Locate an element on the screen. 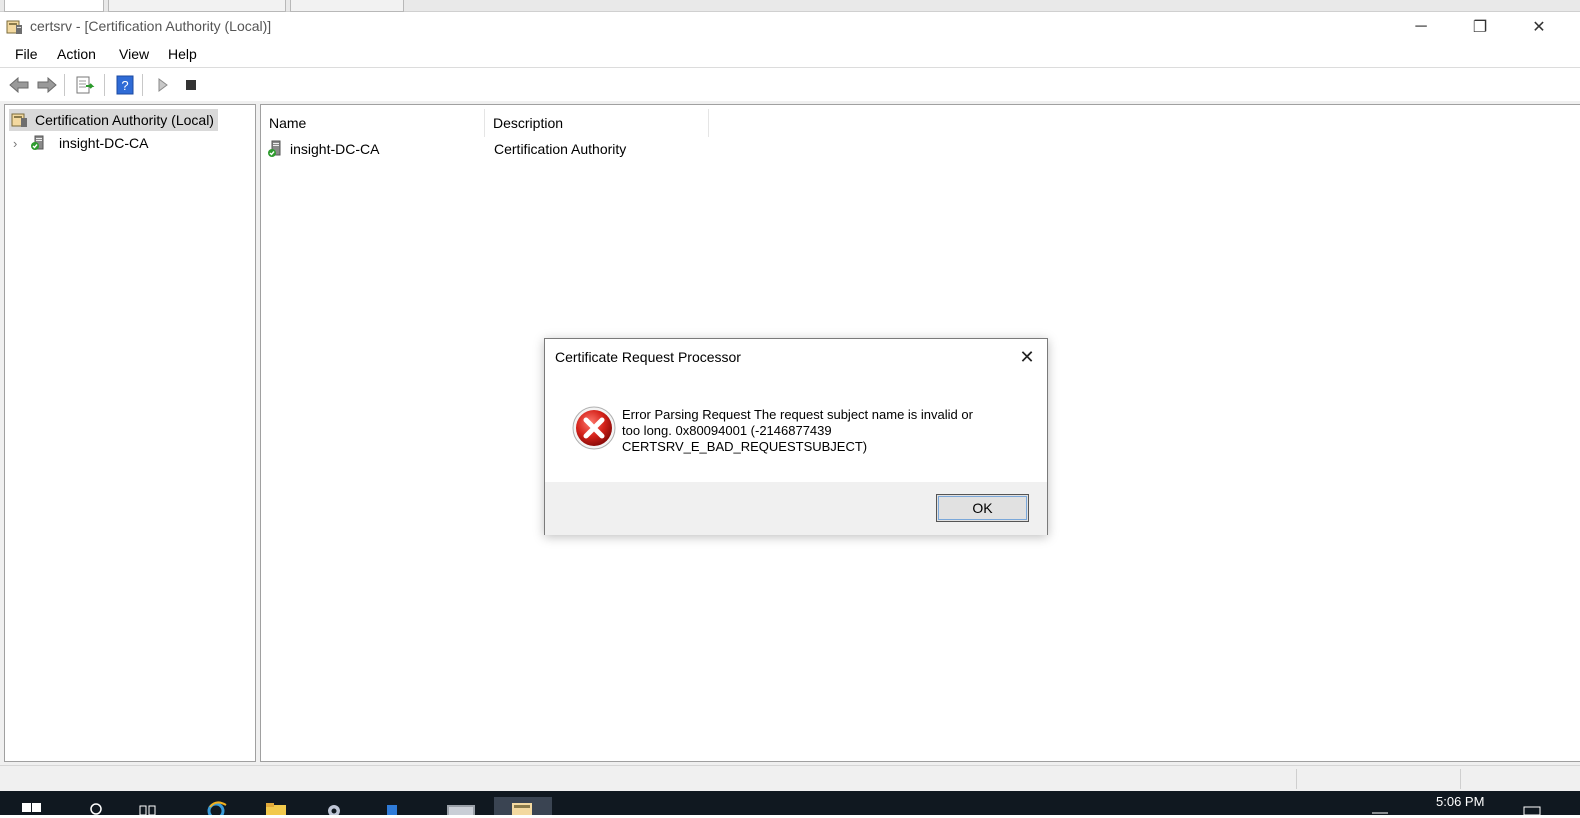 The height and width of the screenshot is (818, 1580). server-manager-icon is located at coordinates (392, 806).